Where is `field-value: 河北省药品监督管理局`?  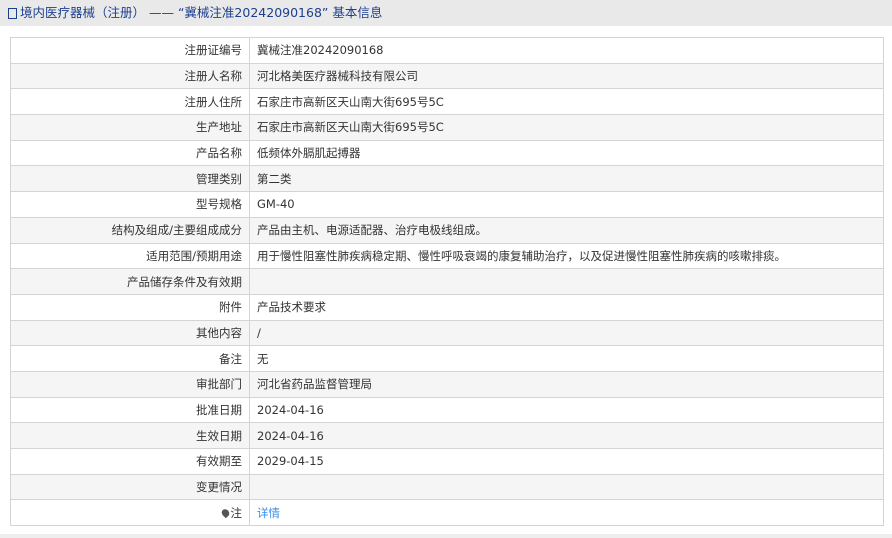 field-value: 河北省药品监督管理局 is located at coordinates (566, 384).